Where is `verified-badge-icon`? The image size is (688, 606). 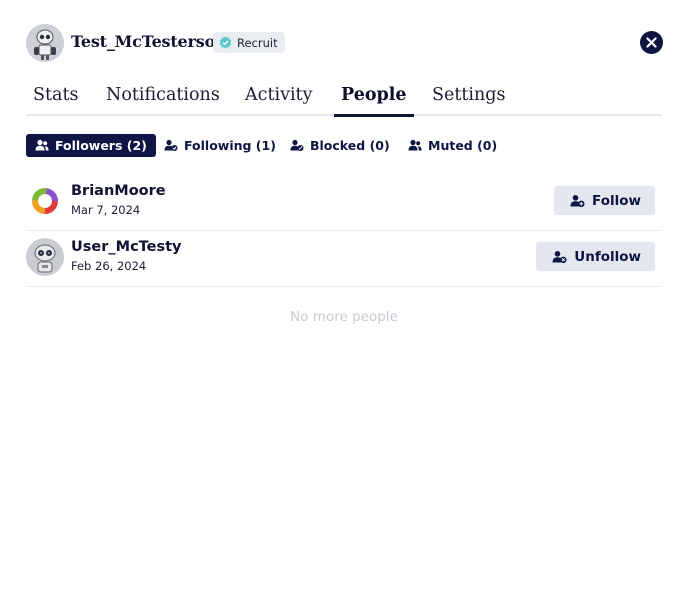
verified-badge-icon is located at coordinates (225, 42).